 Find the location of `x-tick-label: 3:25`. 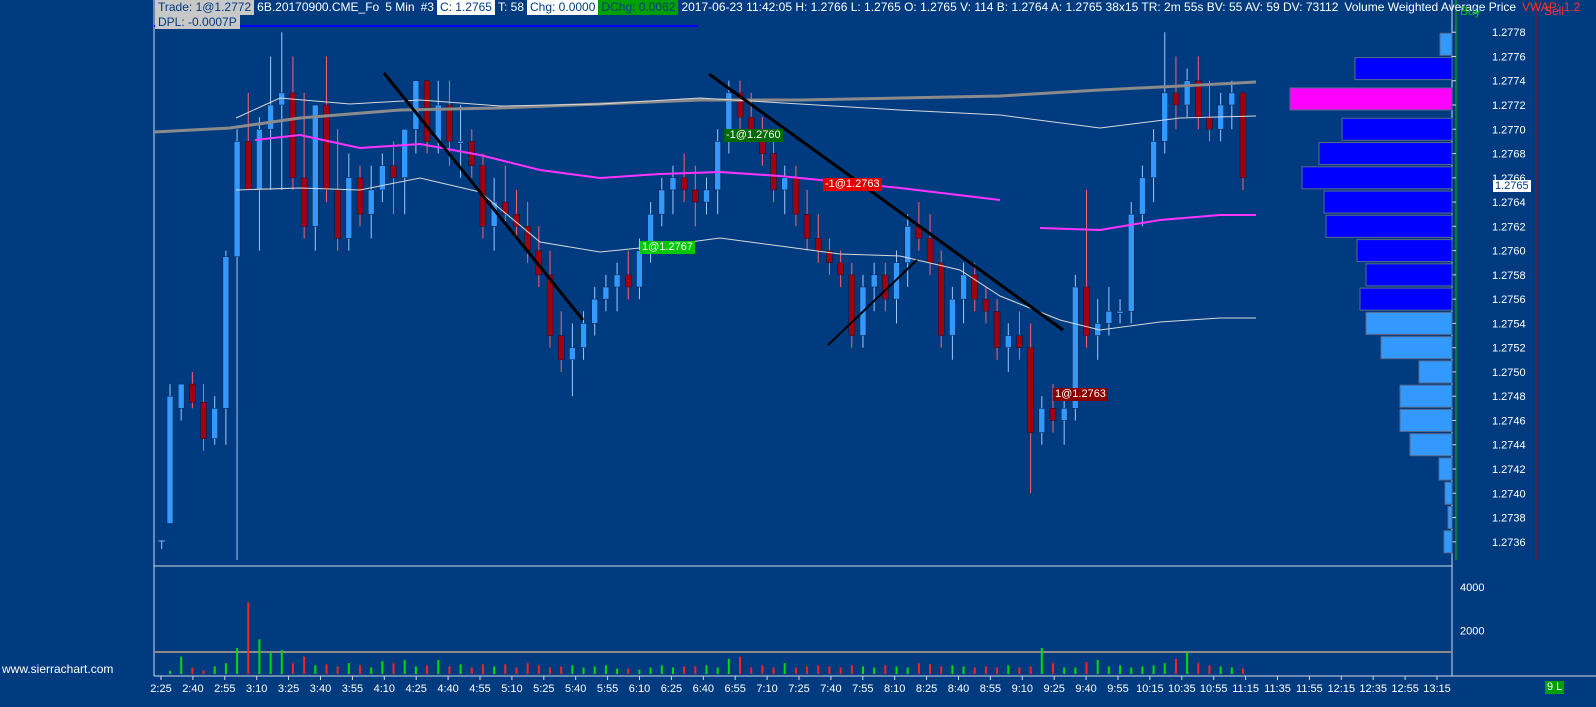

x-tick-label: 3:25 is located at coordinates (288, 689).